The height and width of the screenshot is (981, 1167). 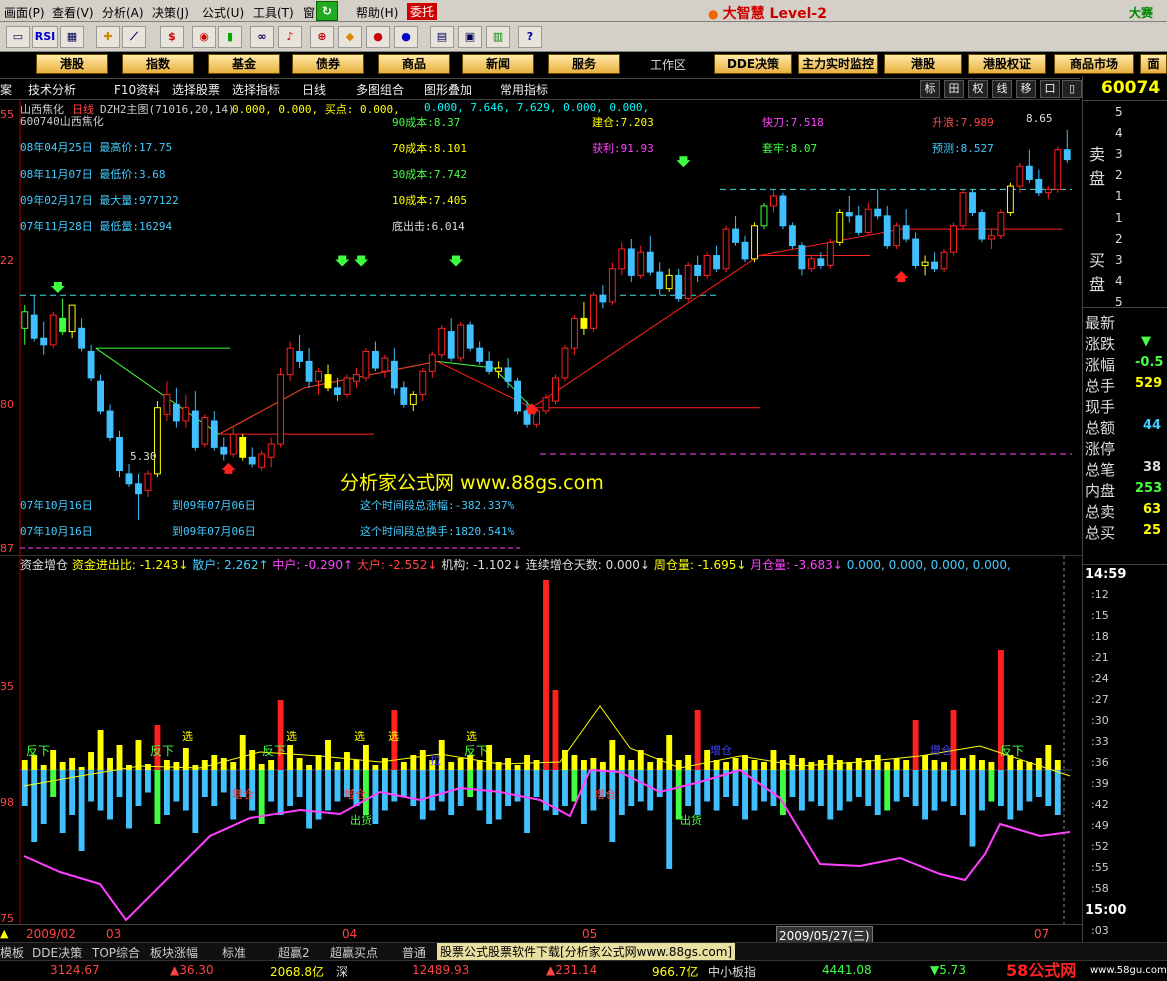 What do you see at coordinates (72, 64) in the screenshot?
I see `nav-hk-button: 港股` at bounding box center [72, 64].